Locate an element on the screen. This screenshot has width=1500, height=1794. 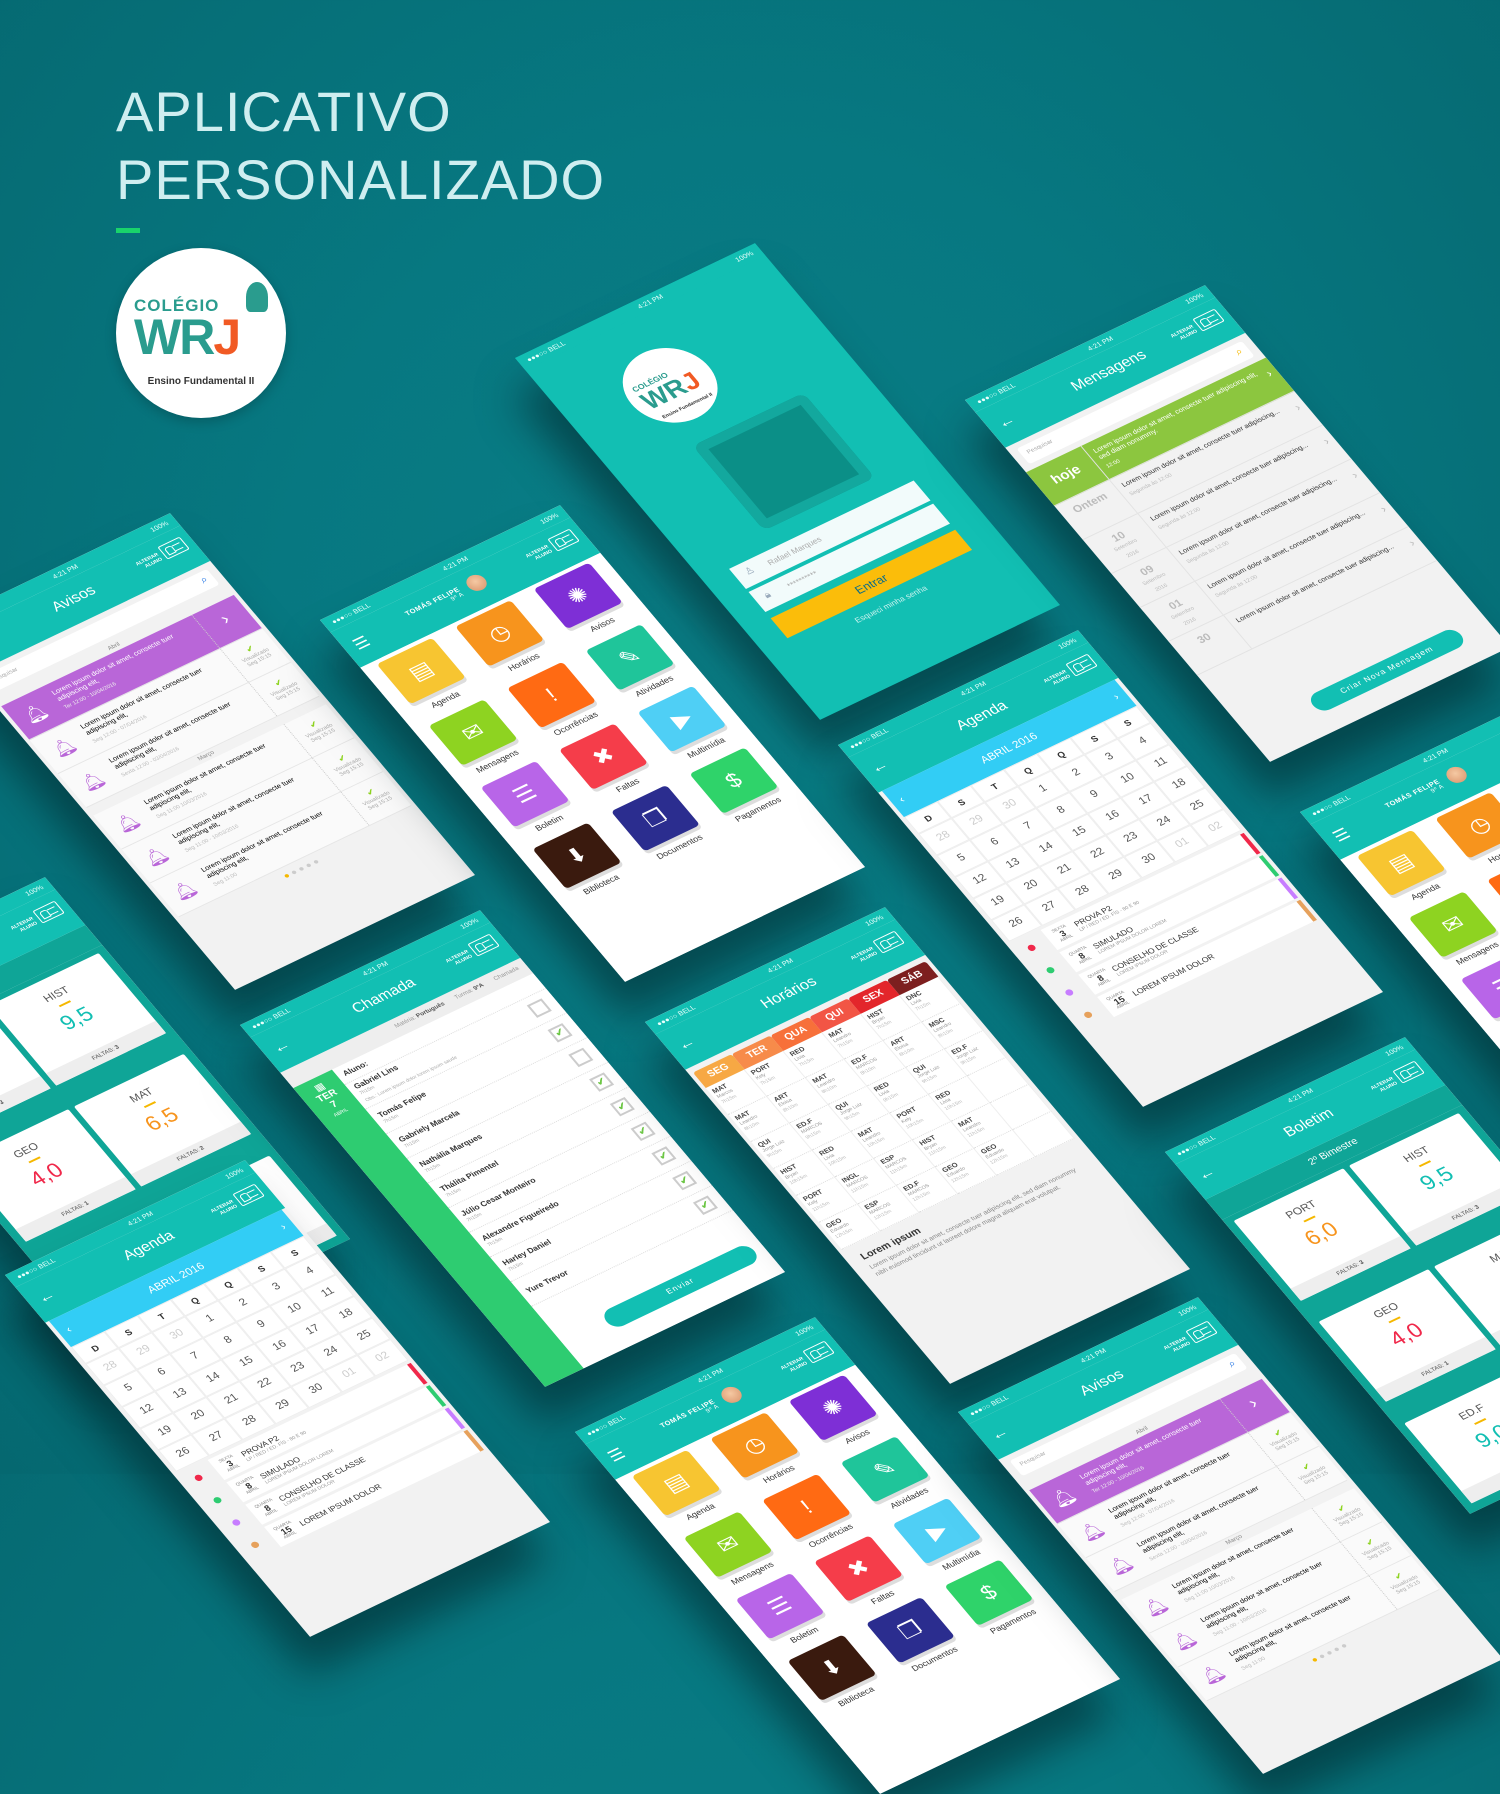
school-logo: COLÉGIO WRJ Ensino Fundamental II is located at coordinates (201, 333).